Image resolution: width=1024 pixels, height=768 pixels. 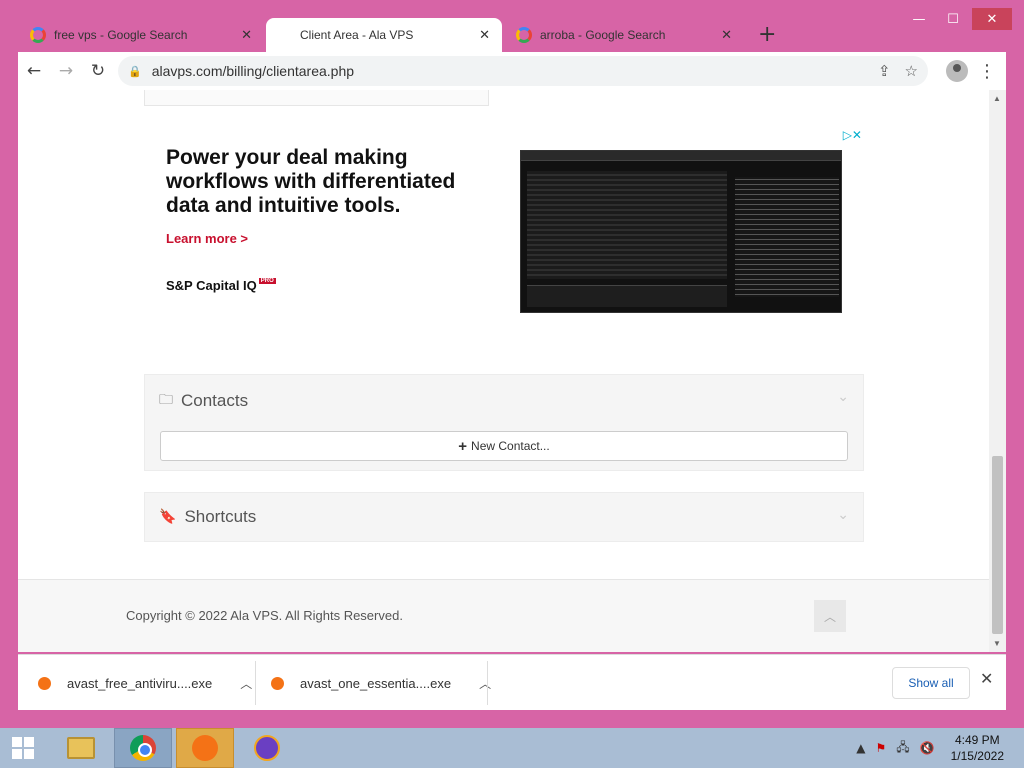 What do you see at coordinates (627, 225) in the screenshot?
I see `ad-screenshot-table` at bounding box center [627, 225].